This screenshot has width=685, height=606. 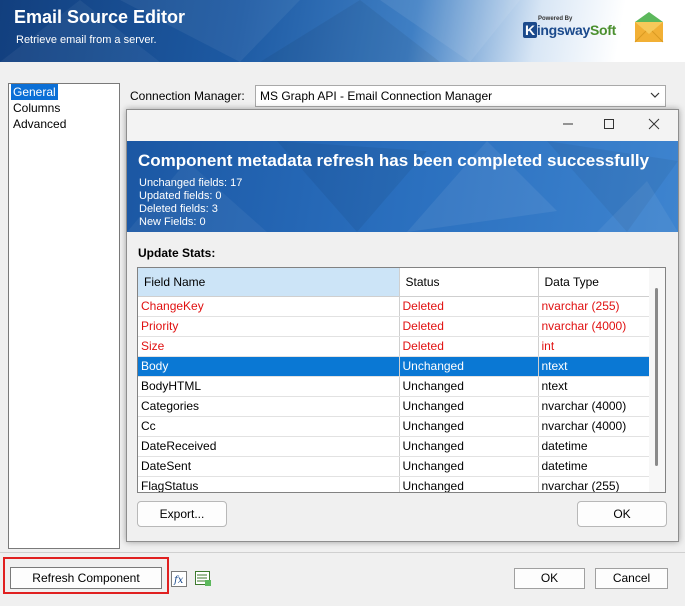 I want to click on cancel-button: Cancel, so click(x=631, y=578).